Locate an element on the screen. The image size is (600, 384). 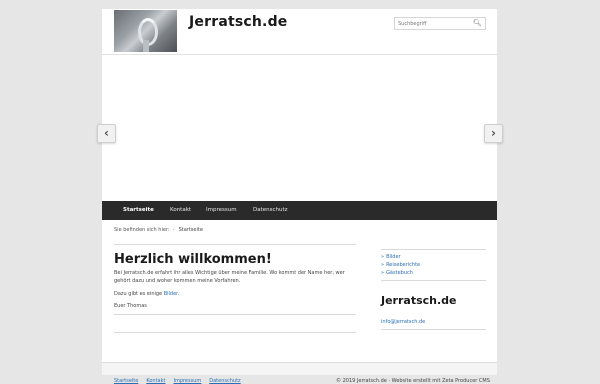
slider-next-button: › is located at coordinates (493, 133).